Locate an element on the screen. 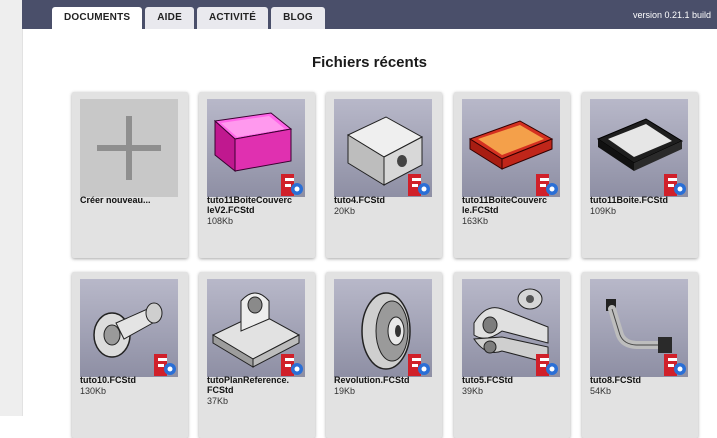 This screenshot has width=717, height=438. bracket-thumbnail-icon is located at coordinates (256, 328).